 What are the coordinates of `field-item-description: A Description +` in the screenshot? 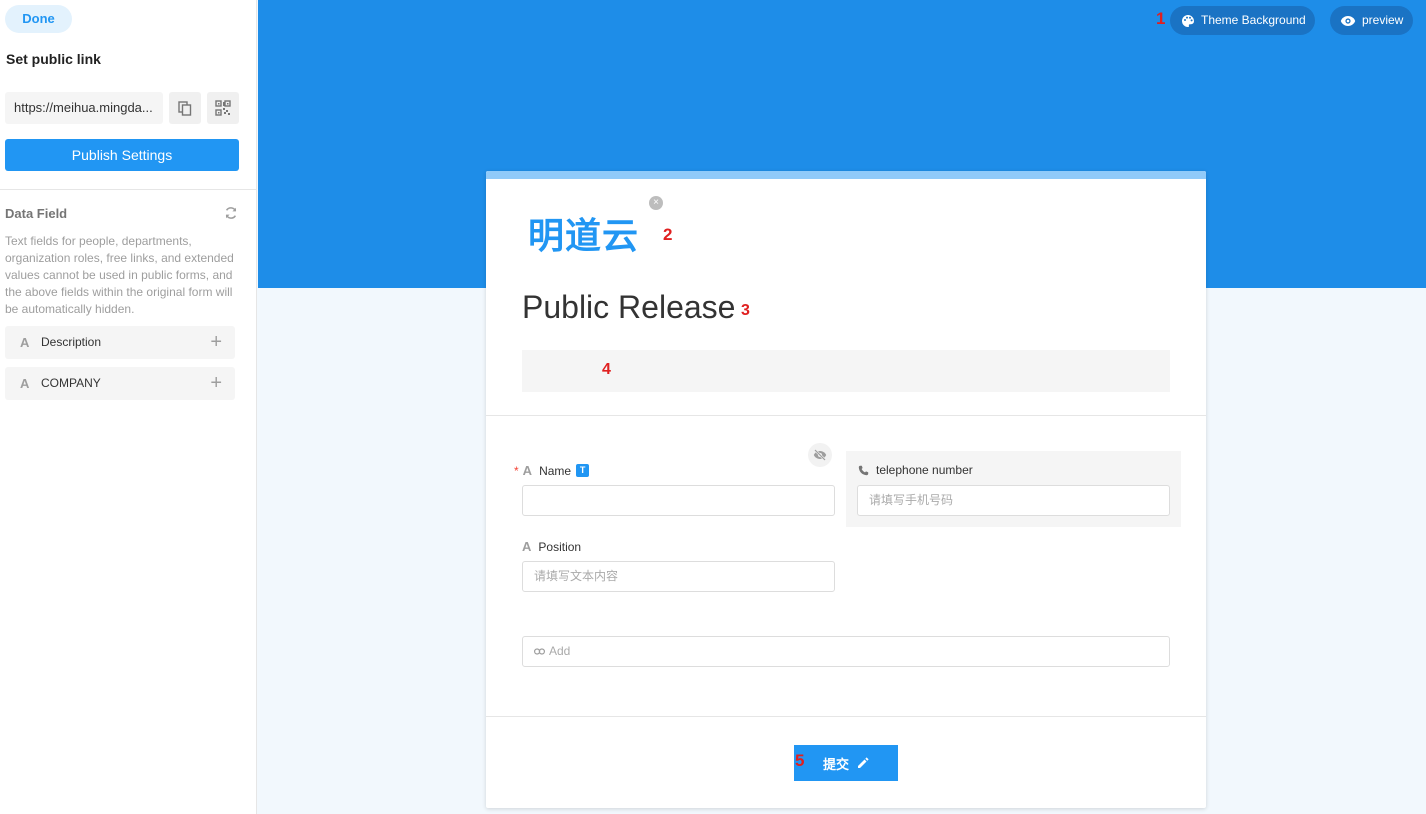 It's located at (120, 342).